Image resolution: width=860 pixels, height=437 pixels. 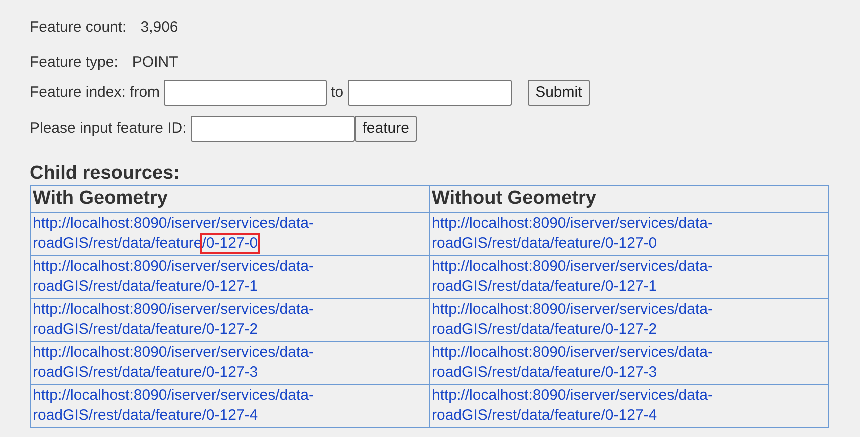 I want to click on field-label: to, so click(x=337, y=92).